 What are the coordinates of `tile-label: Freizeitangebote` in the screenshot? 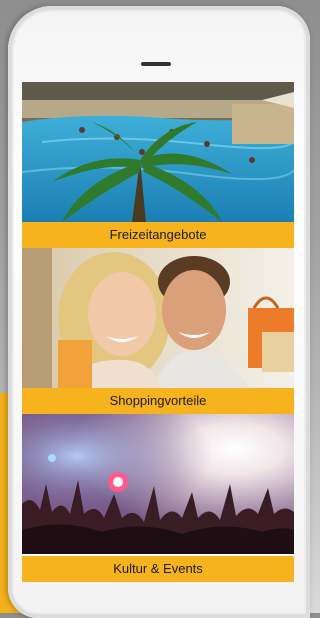 It's located at (158, 235).